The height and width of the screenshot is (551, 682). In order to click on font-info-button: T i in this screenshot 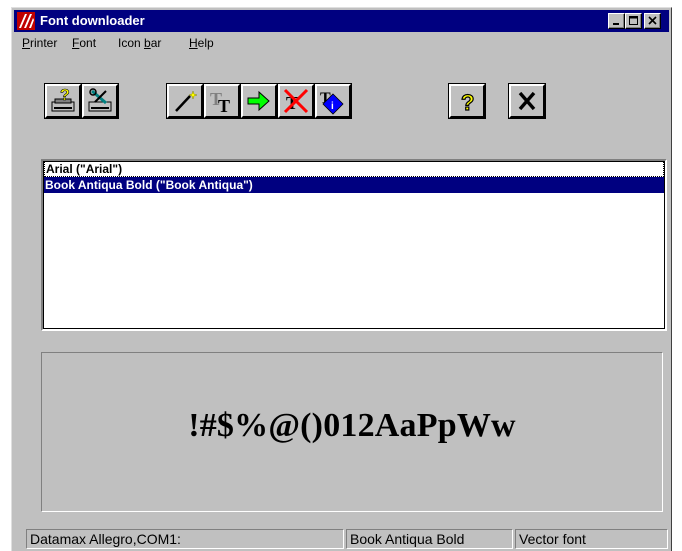, I will do `click(333, 101)`.